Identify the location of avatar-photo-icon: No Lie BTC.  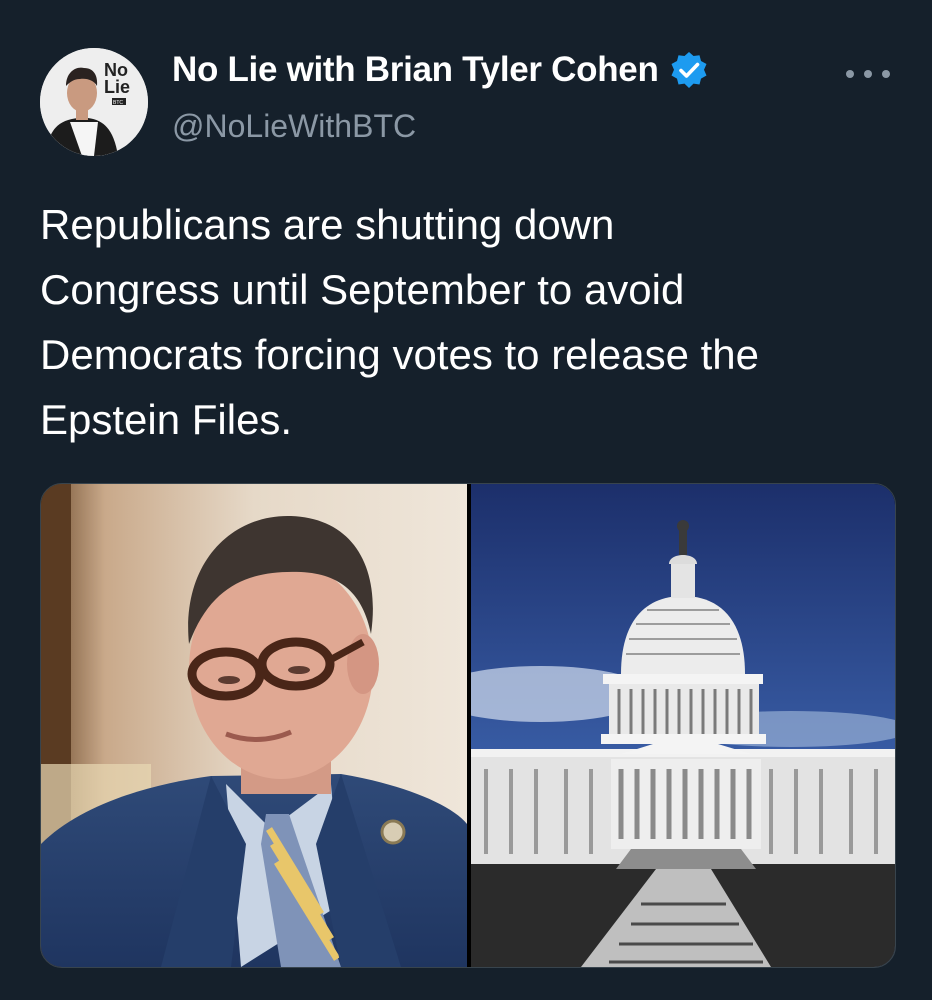
(94, 102).